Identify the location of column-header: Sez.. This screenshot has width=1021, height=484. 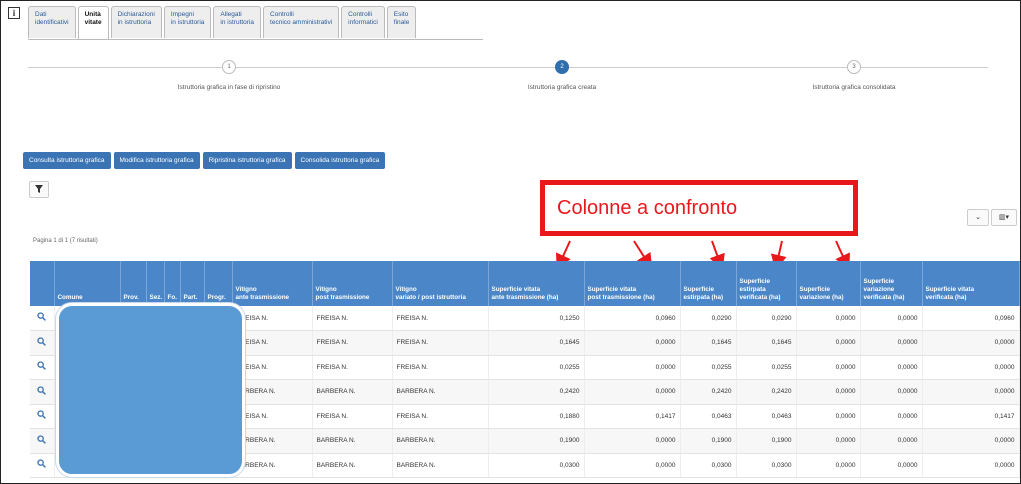
(155, 283).